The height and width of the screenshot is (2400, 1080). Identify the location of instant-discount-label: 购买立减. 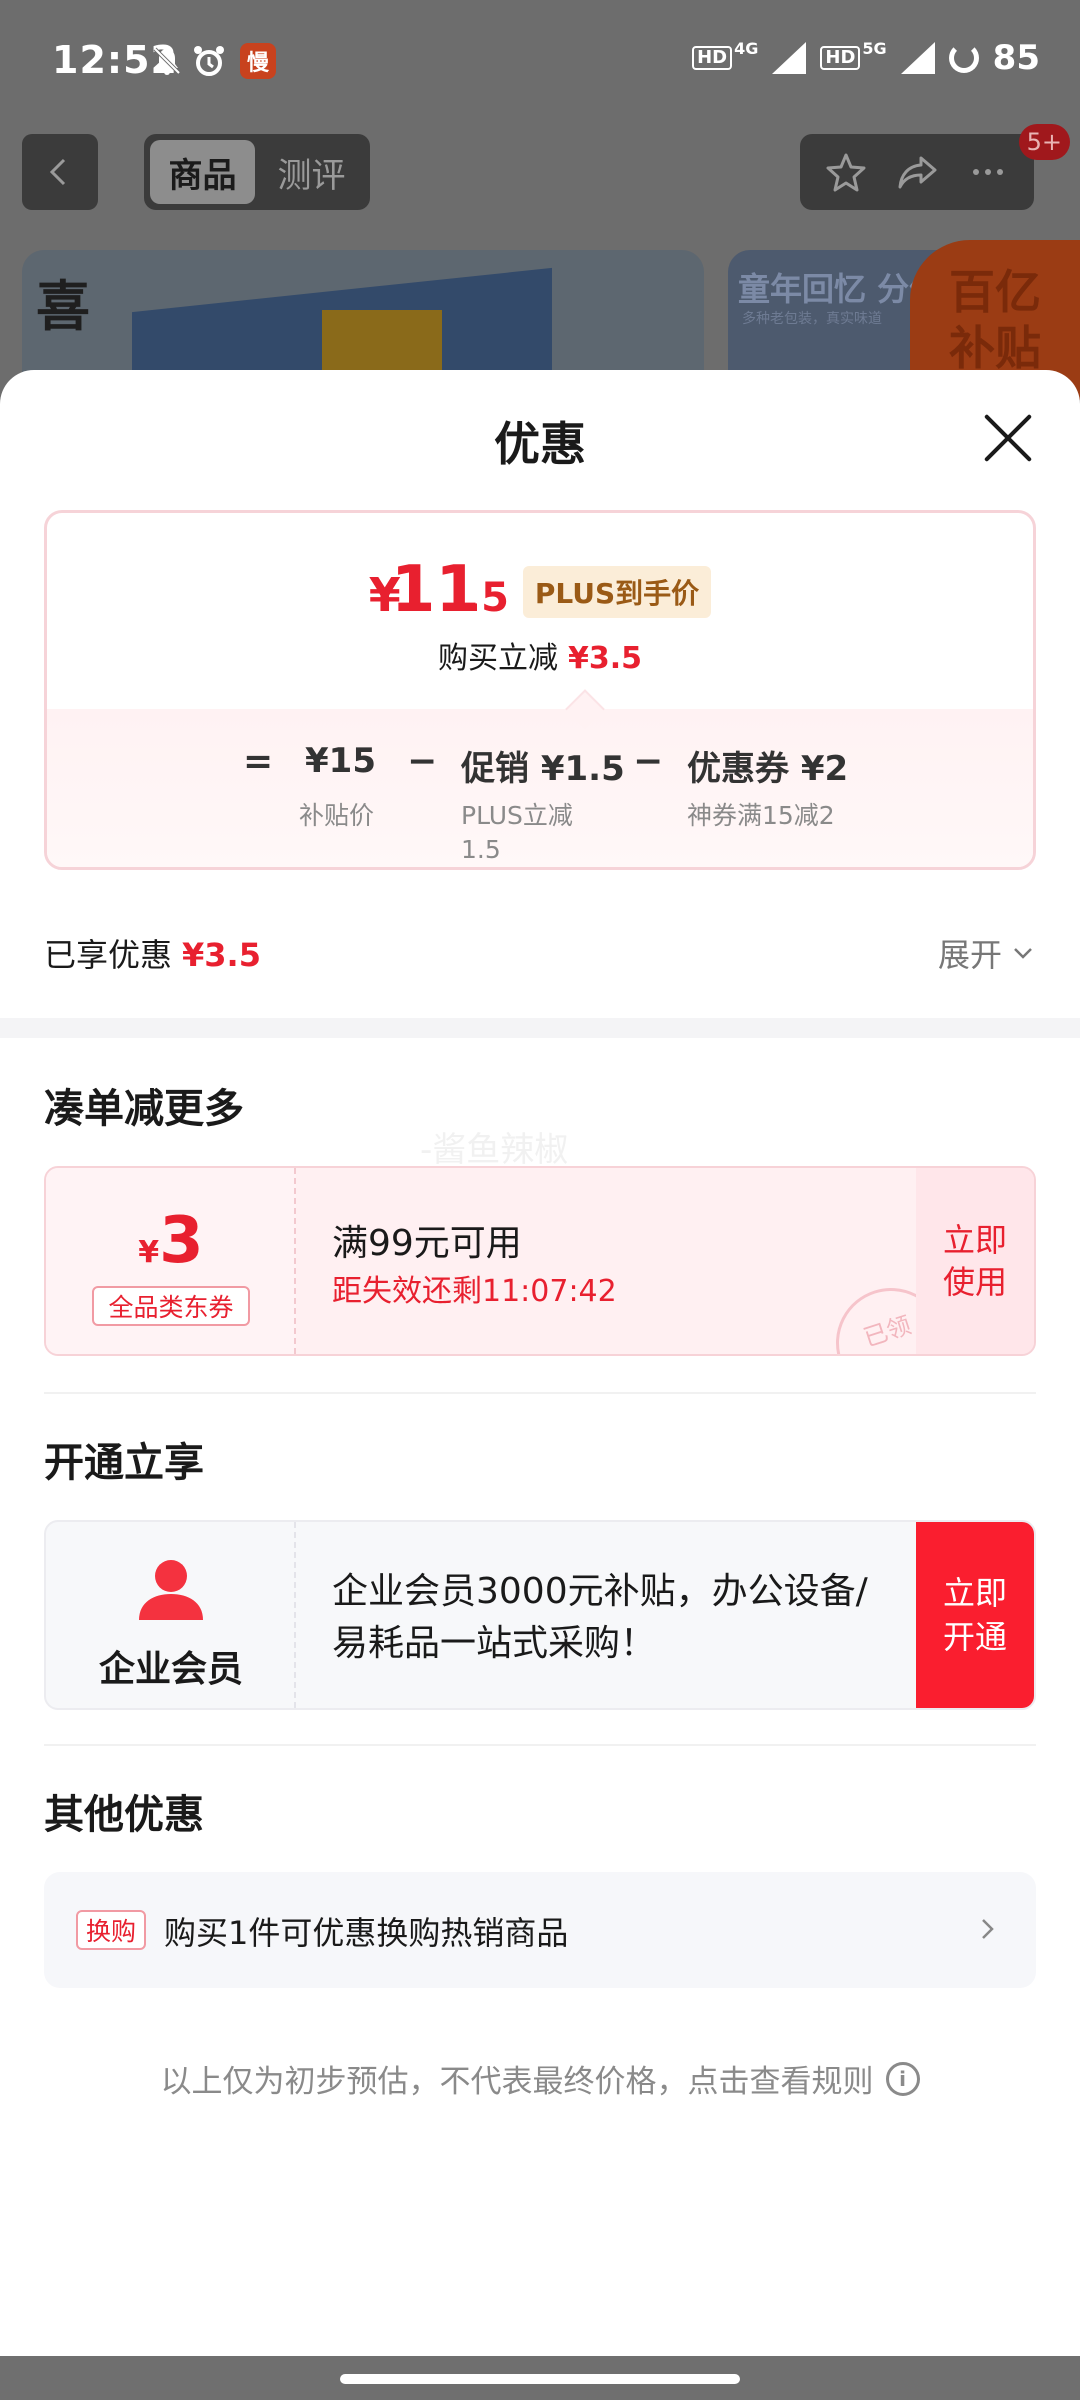
(497, 658).